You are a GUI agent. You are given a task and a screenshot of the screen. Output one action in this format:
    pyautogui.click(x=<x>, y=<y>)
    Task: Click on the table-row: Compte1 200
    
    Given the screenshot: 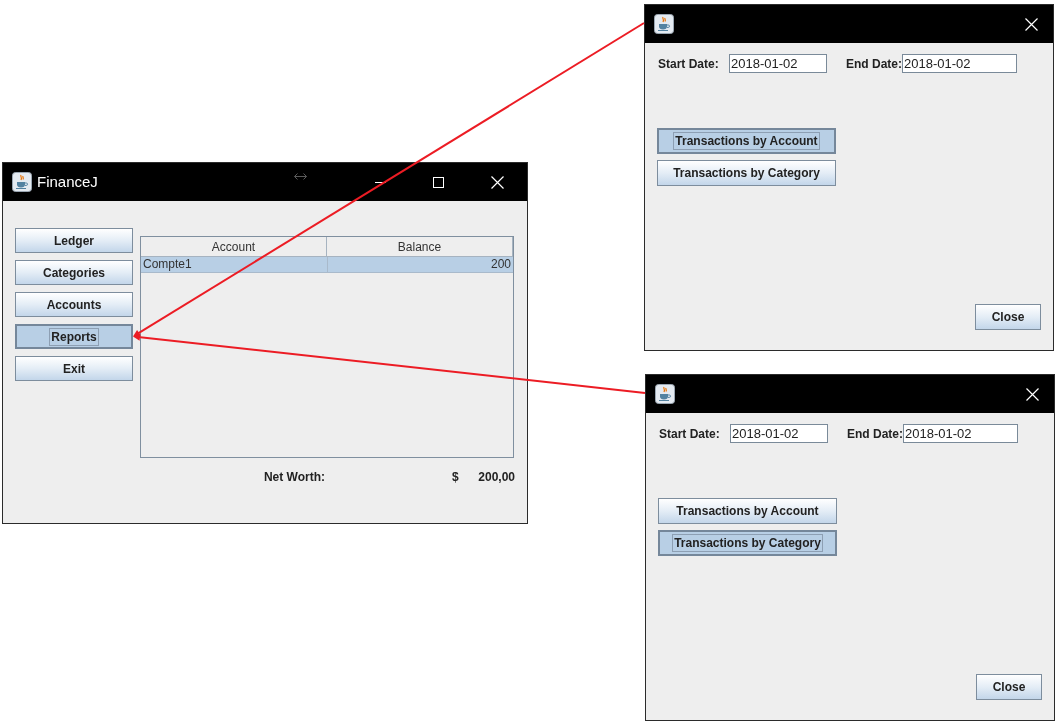 What is the action you would take?
    pyautogui.click(x=327, y=265)
    